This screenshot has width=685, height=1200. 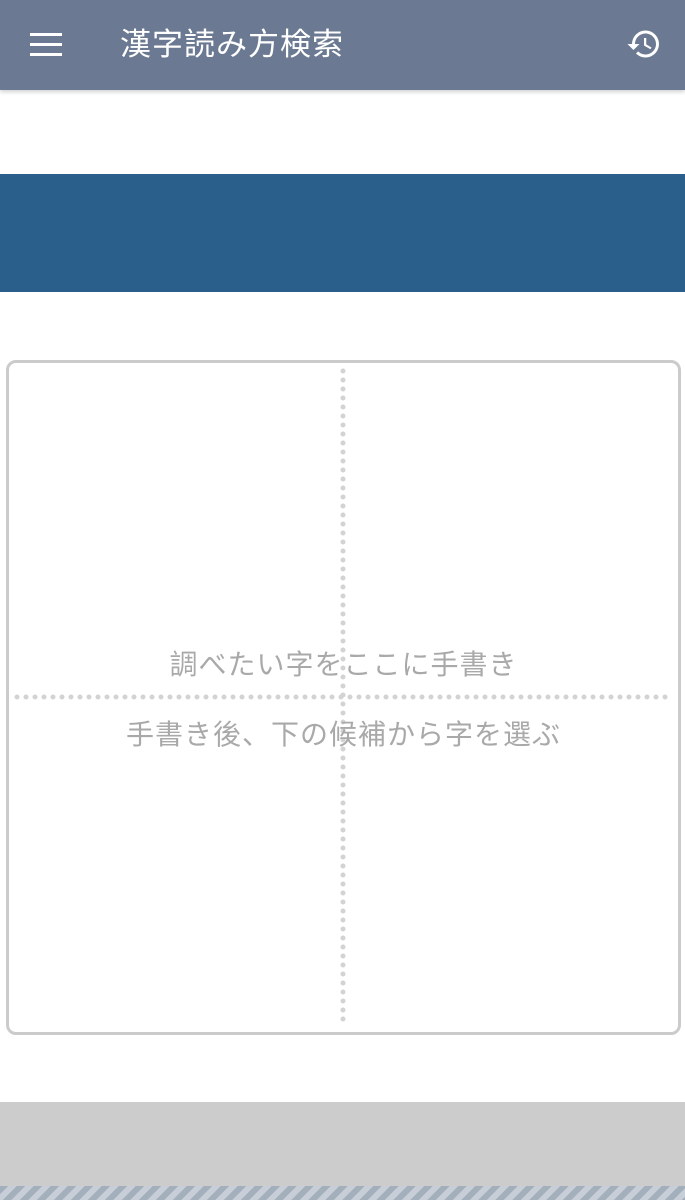 I want to click on history-icon, so click(x=643, y=44).